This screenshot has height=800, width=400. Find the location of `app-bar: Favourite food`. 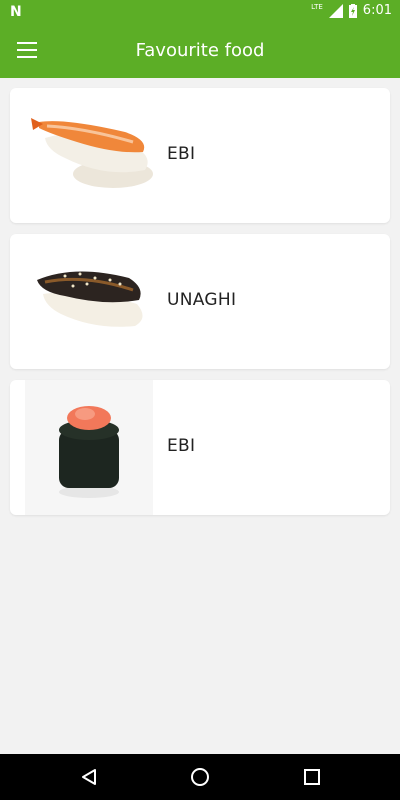

app-bar: Favourite food is located at coordinates (200, 51).